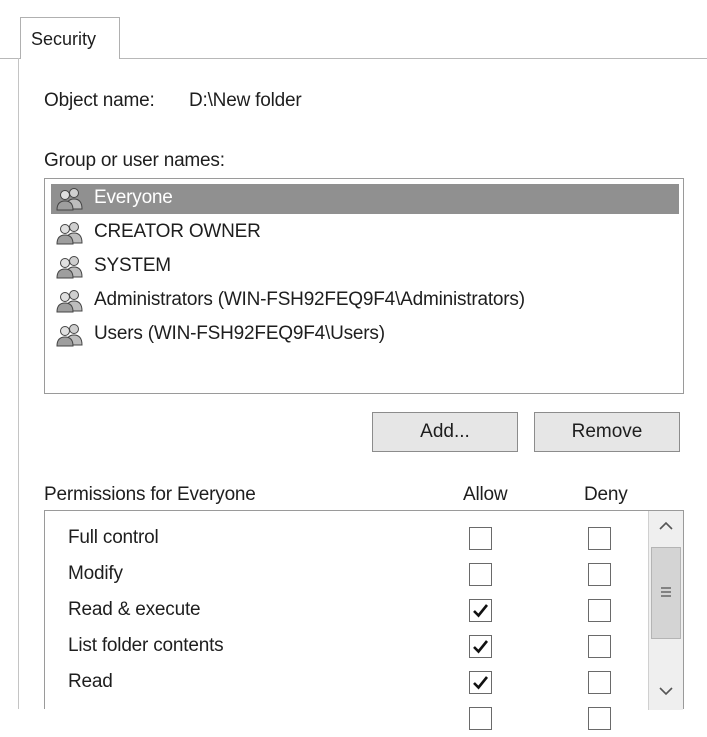 This screenshot has width=707, height=737. What do you see at coordinates (134, 609) in the screenshot?
I see `permission-label: Read & execute` at bounding box center [134, 609].